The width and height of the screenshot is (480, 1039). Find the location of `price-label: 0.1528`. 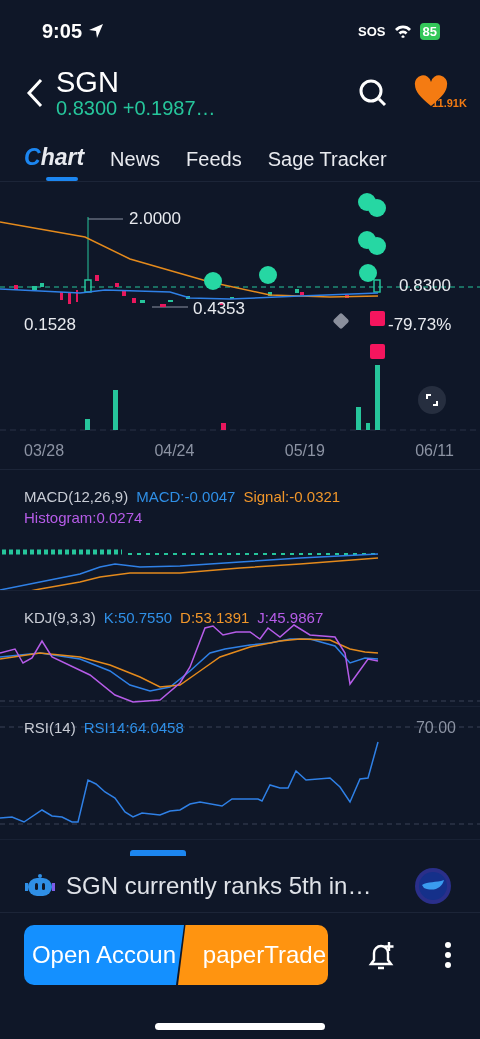

price-label: 0.1528 is located at coordinates (50, 325).